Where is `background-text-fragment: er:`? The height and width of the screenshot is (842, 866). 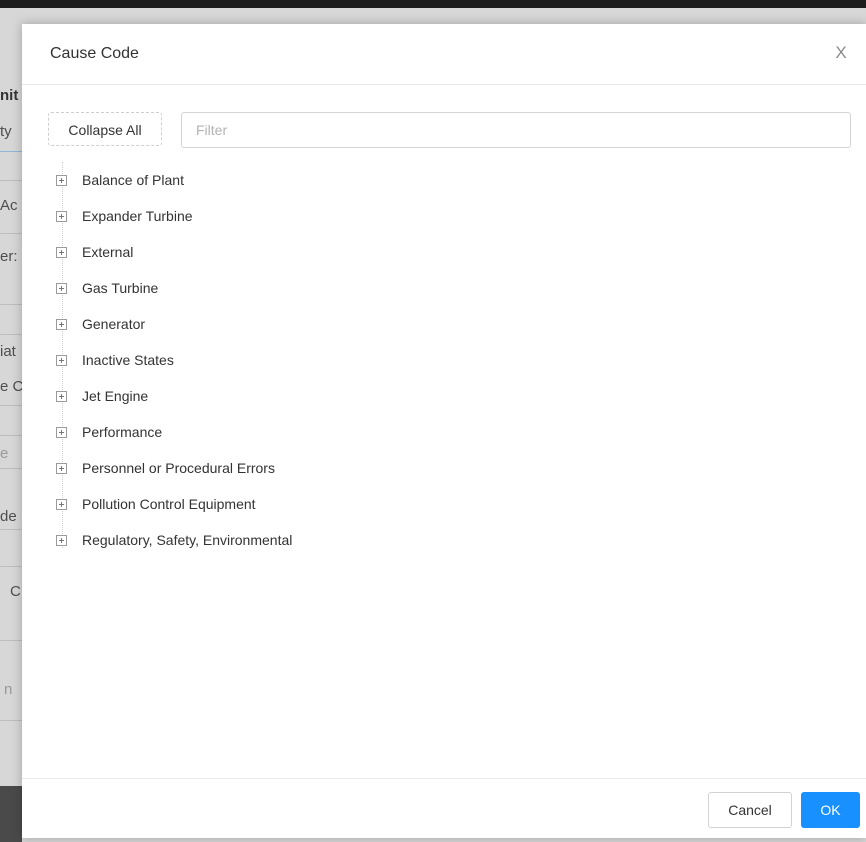 background-text-fragment: er: is located at coordinates (9, 256).